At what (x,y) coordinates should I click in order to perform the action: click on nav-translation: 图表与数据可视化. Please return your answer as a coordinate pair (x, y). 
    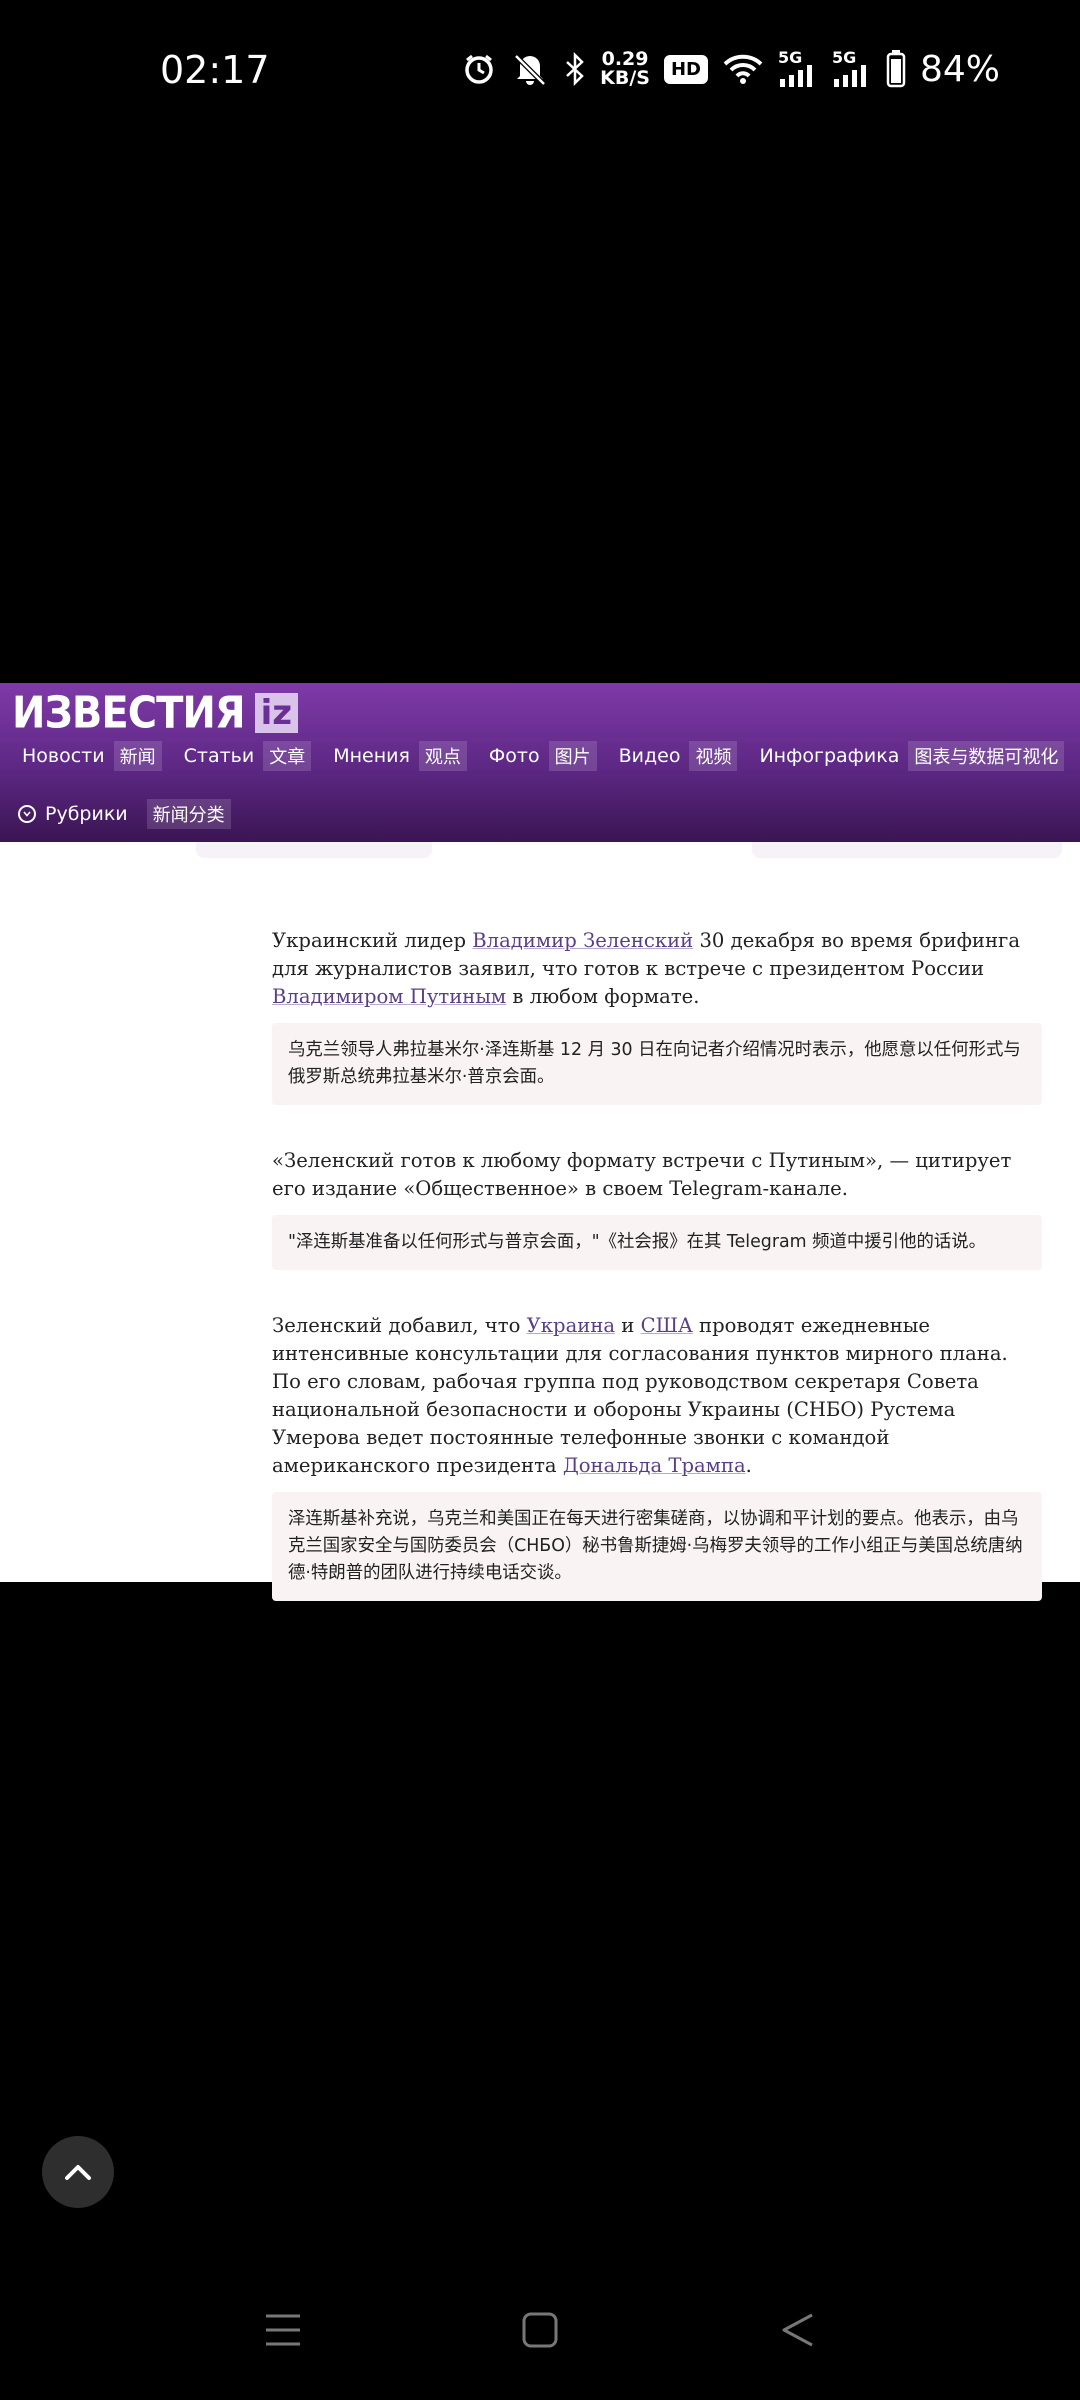
    Looking at the image, I should click on (986, 756).